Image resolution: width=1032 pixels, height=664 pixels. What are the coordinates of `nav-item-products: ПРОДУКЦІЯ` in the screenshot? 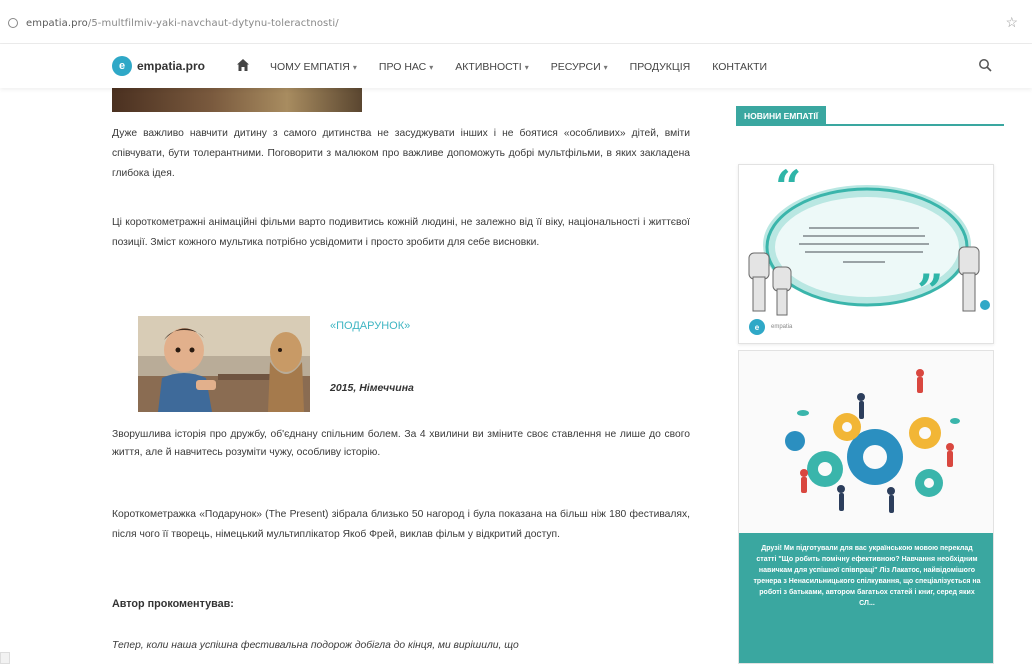 It's located at (660, 67).